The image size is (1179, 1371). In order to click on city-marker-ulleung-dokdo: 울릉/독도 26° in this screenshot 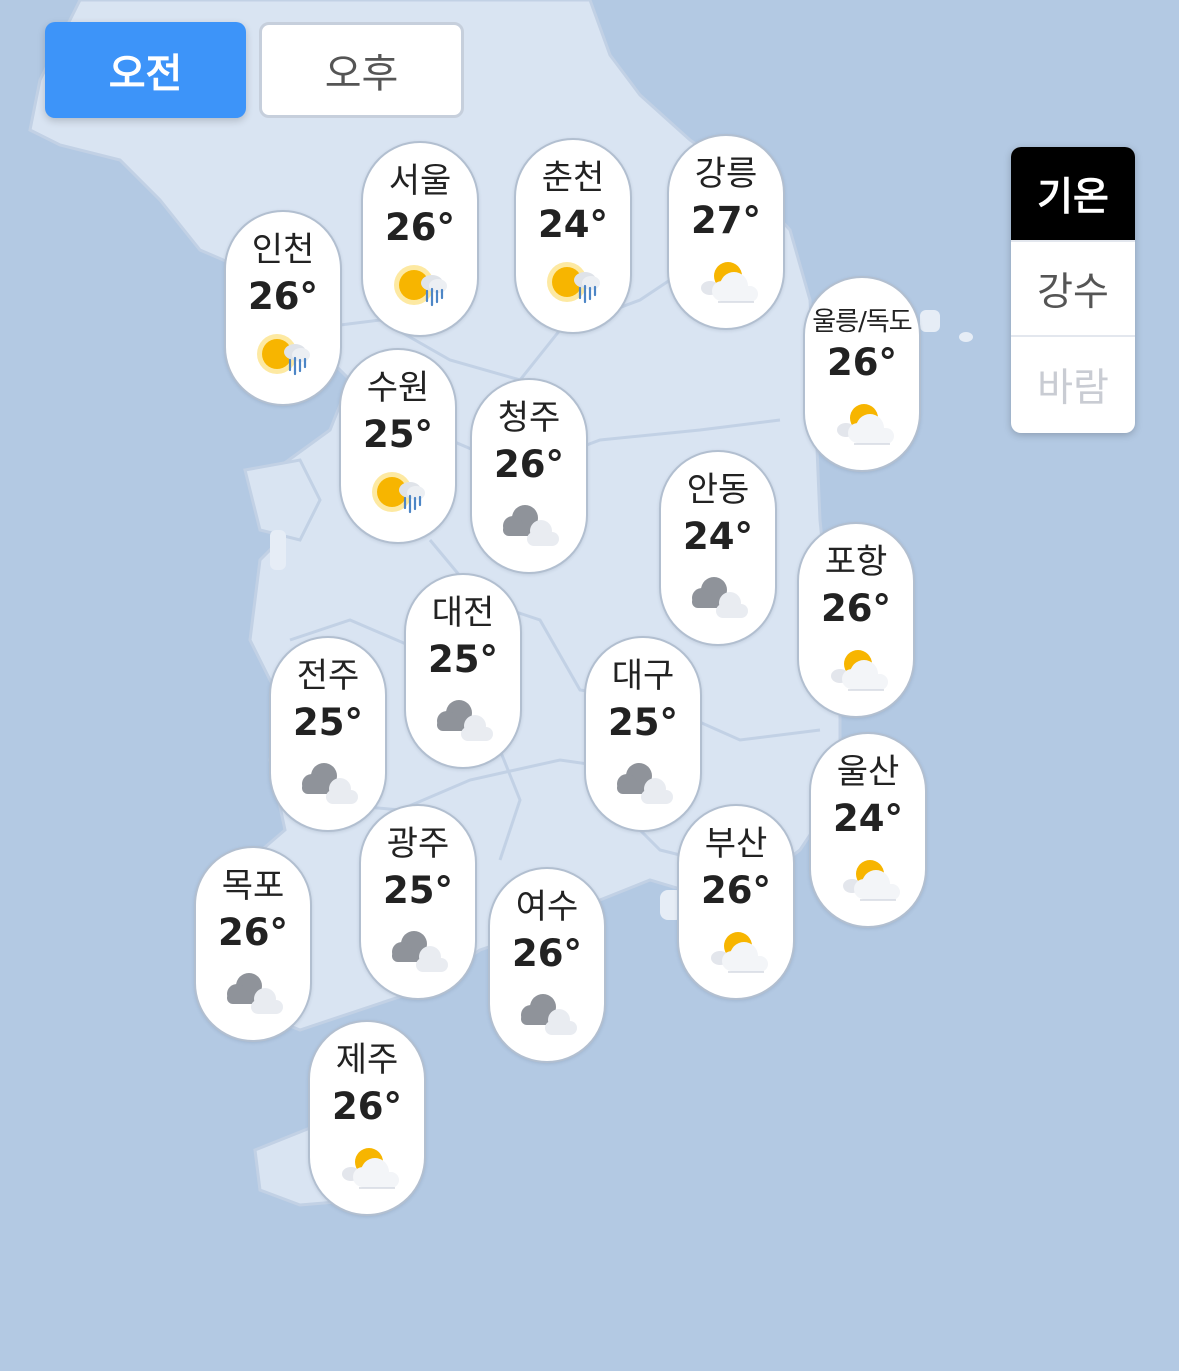, I will do `click(862, 374)`.